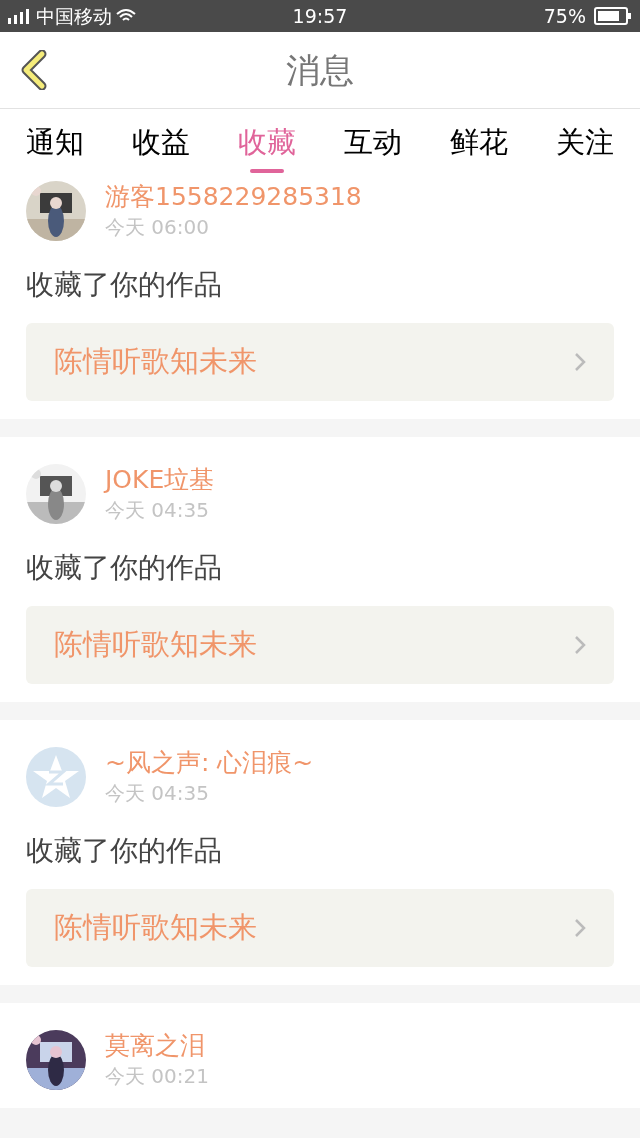 This screenshot has height=1138, width=640. What do you see at coordinates (56, 777) in the screenshot?
I see `star-avatar-icon` at bounding box center [56, 777].